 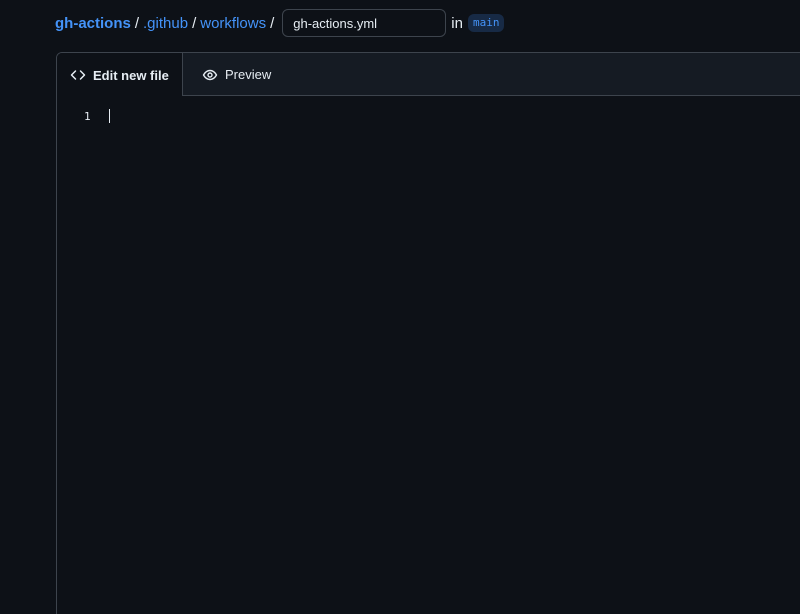 What do you see at coordinates (131, 75) in the screenshot?
I see `tab-edit-new-file-label: Edit new file` at bounding box center [131, 75].